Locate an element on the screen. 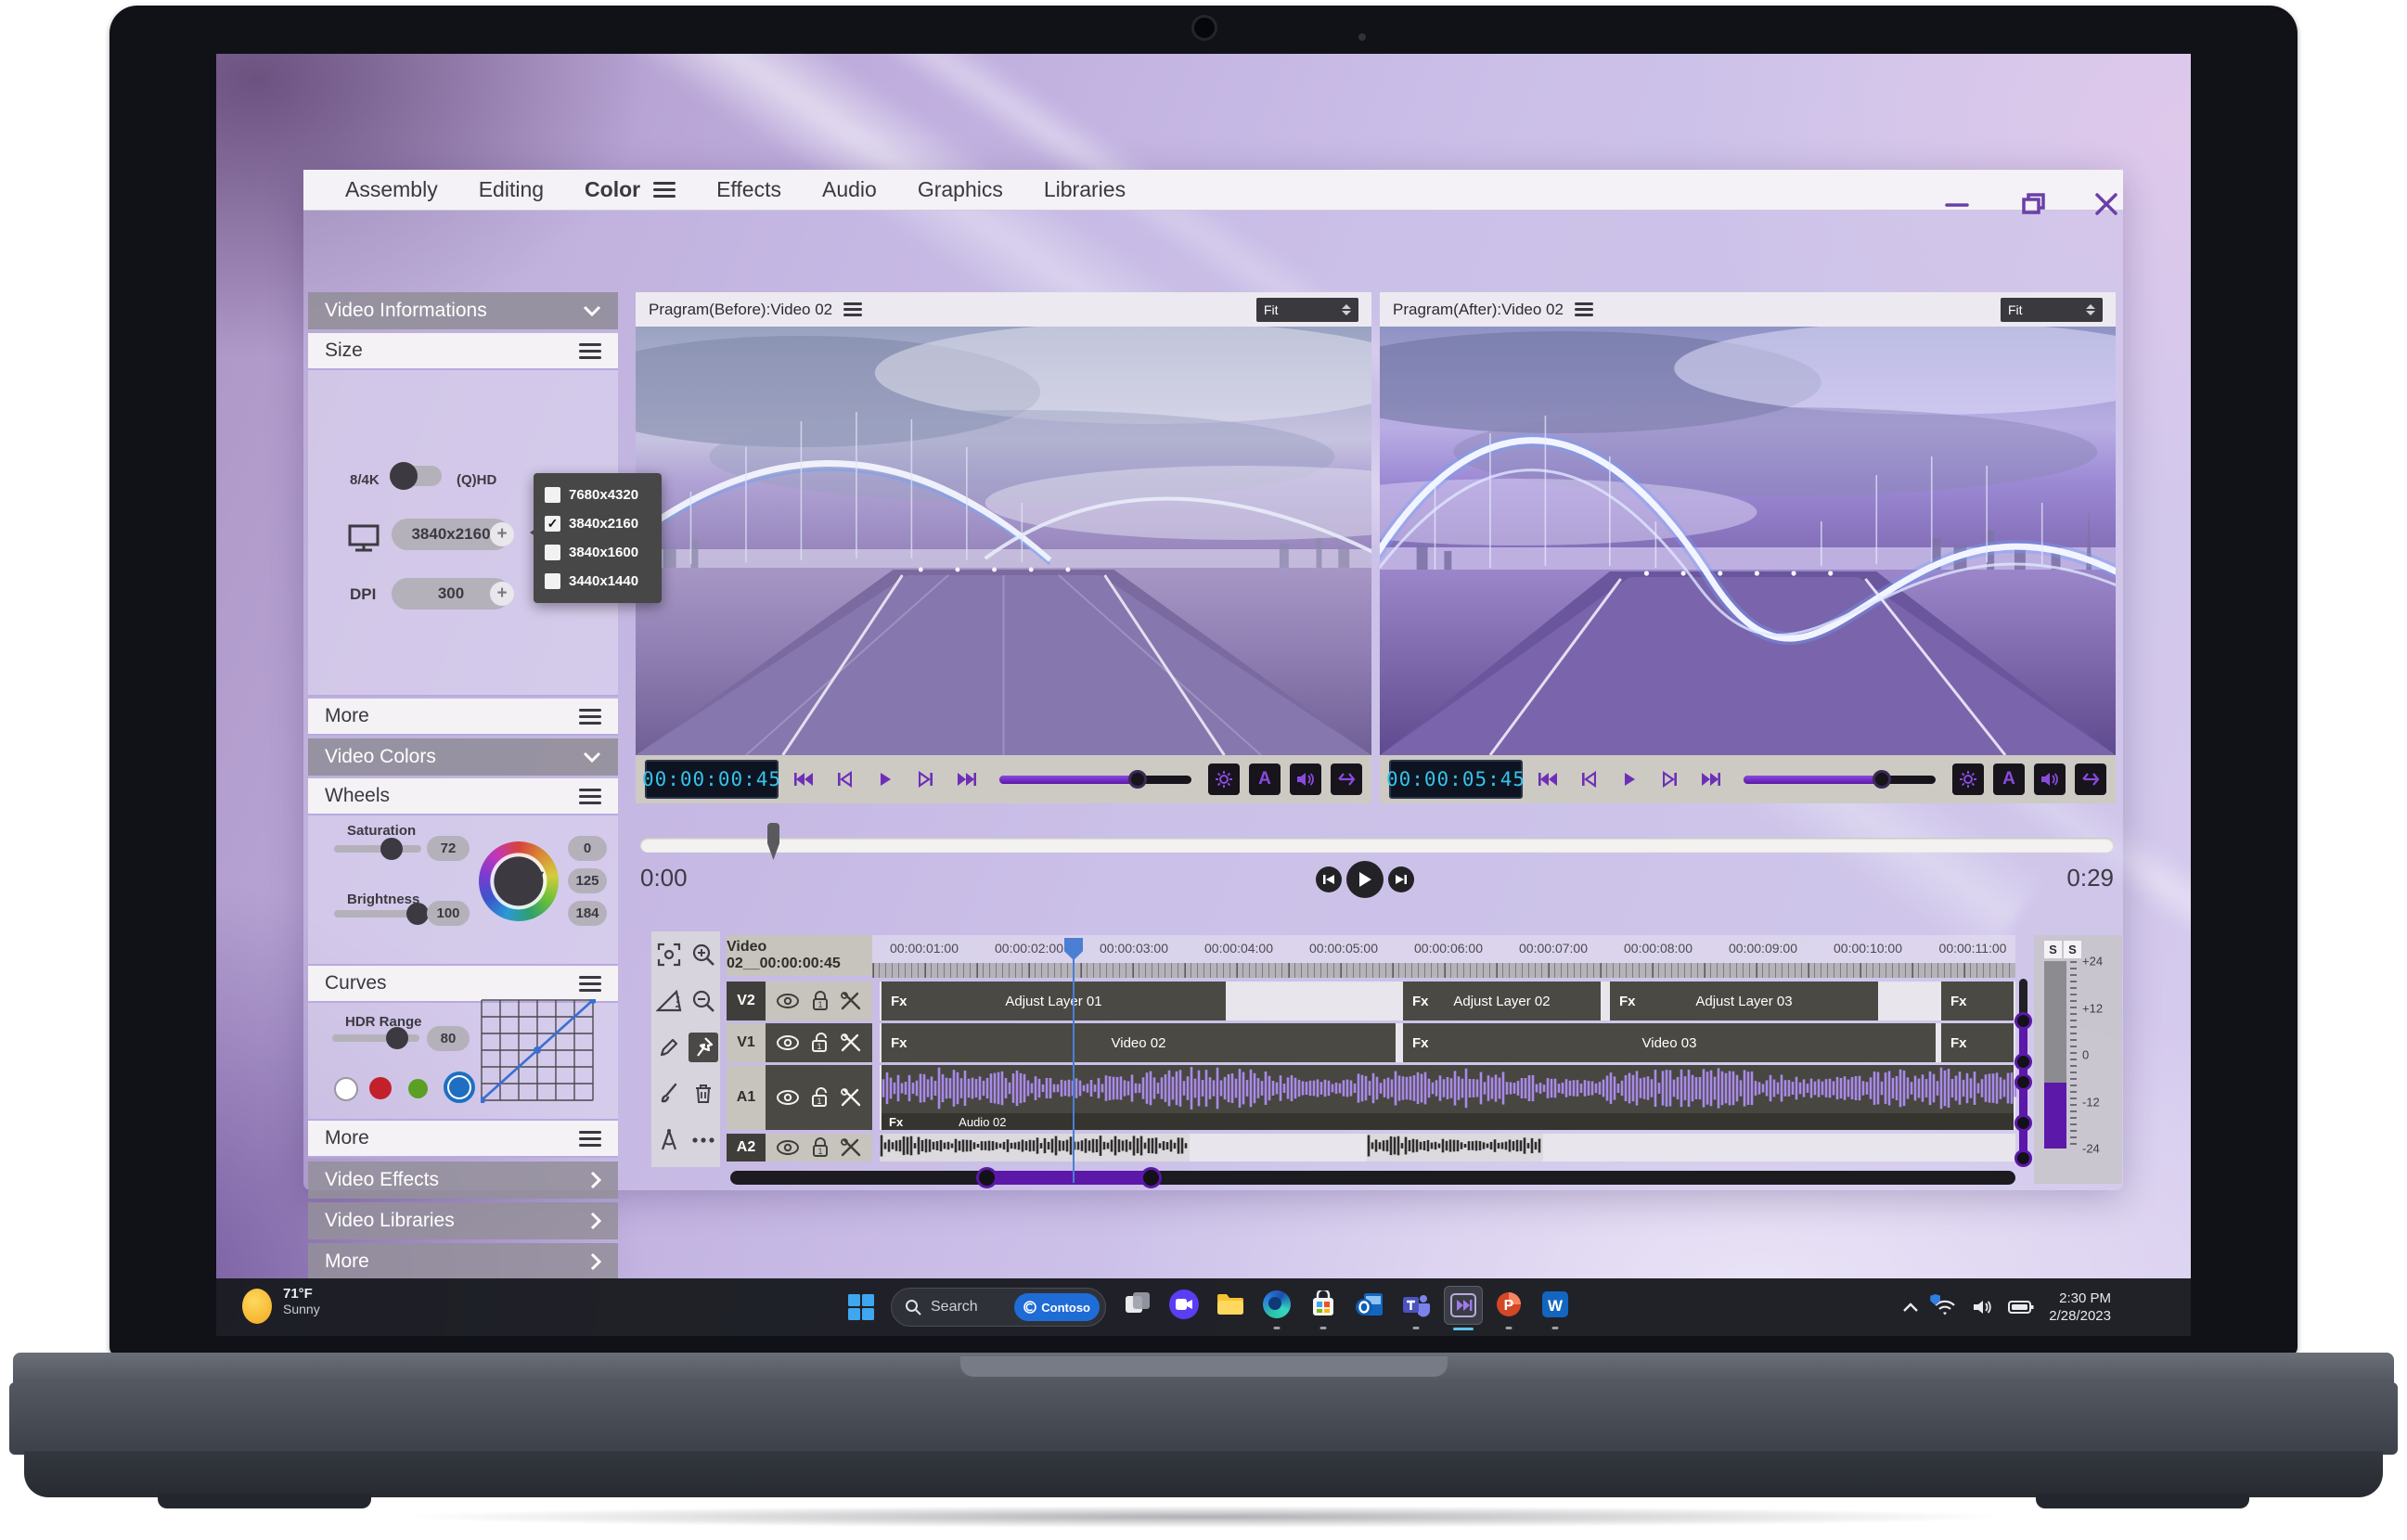 The image size is (2407, 1540). menu-item-effects: Effects is located at coordinates (748, 189).